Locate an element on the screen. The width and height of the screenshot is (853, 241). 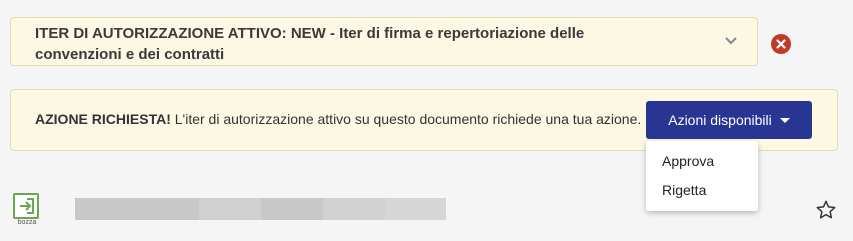
action-required-label: AZIONE RICHIESTA! is located at coordinates (103, 119).